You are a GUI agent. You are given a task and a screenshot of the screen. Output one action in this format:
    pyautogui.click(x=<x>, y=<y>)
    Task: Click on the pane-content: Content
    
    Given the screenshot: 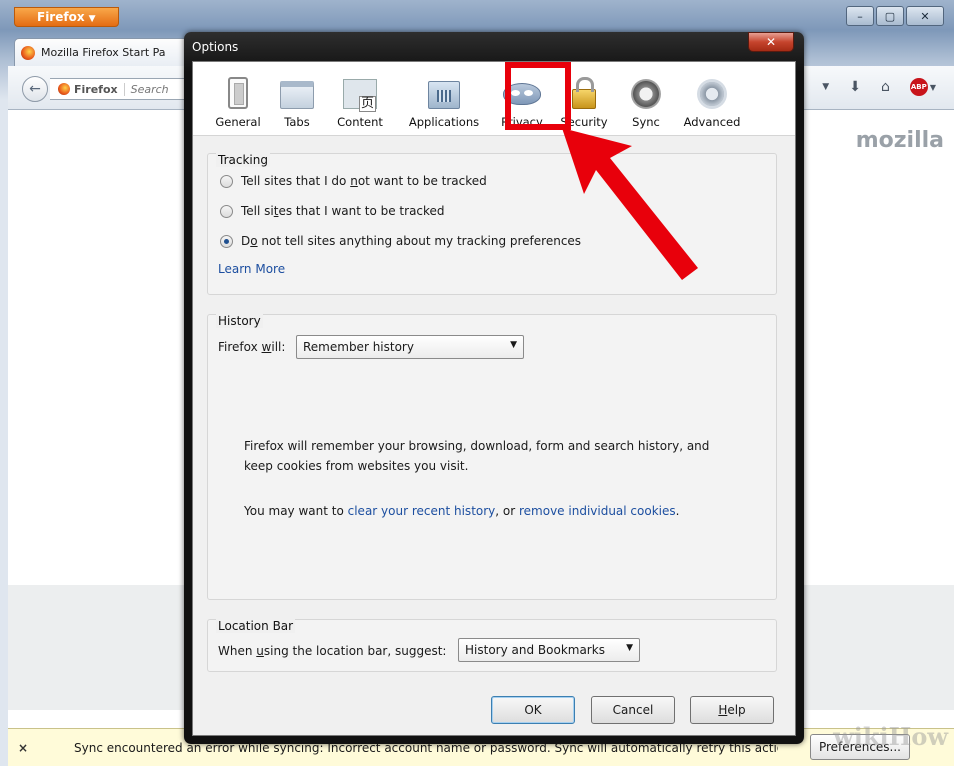 What is the action you would take?
    pyautogui.click(x=360, y=99)
    